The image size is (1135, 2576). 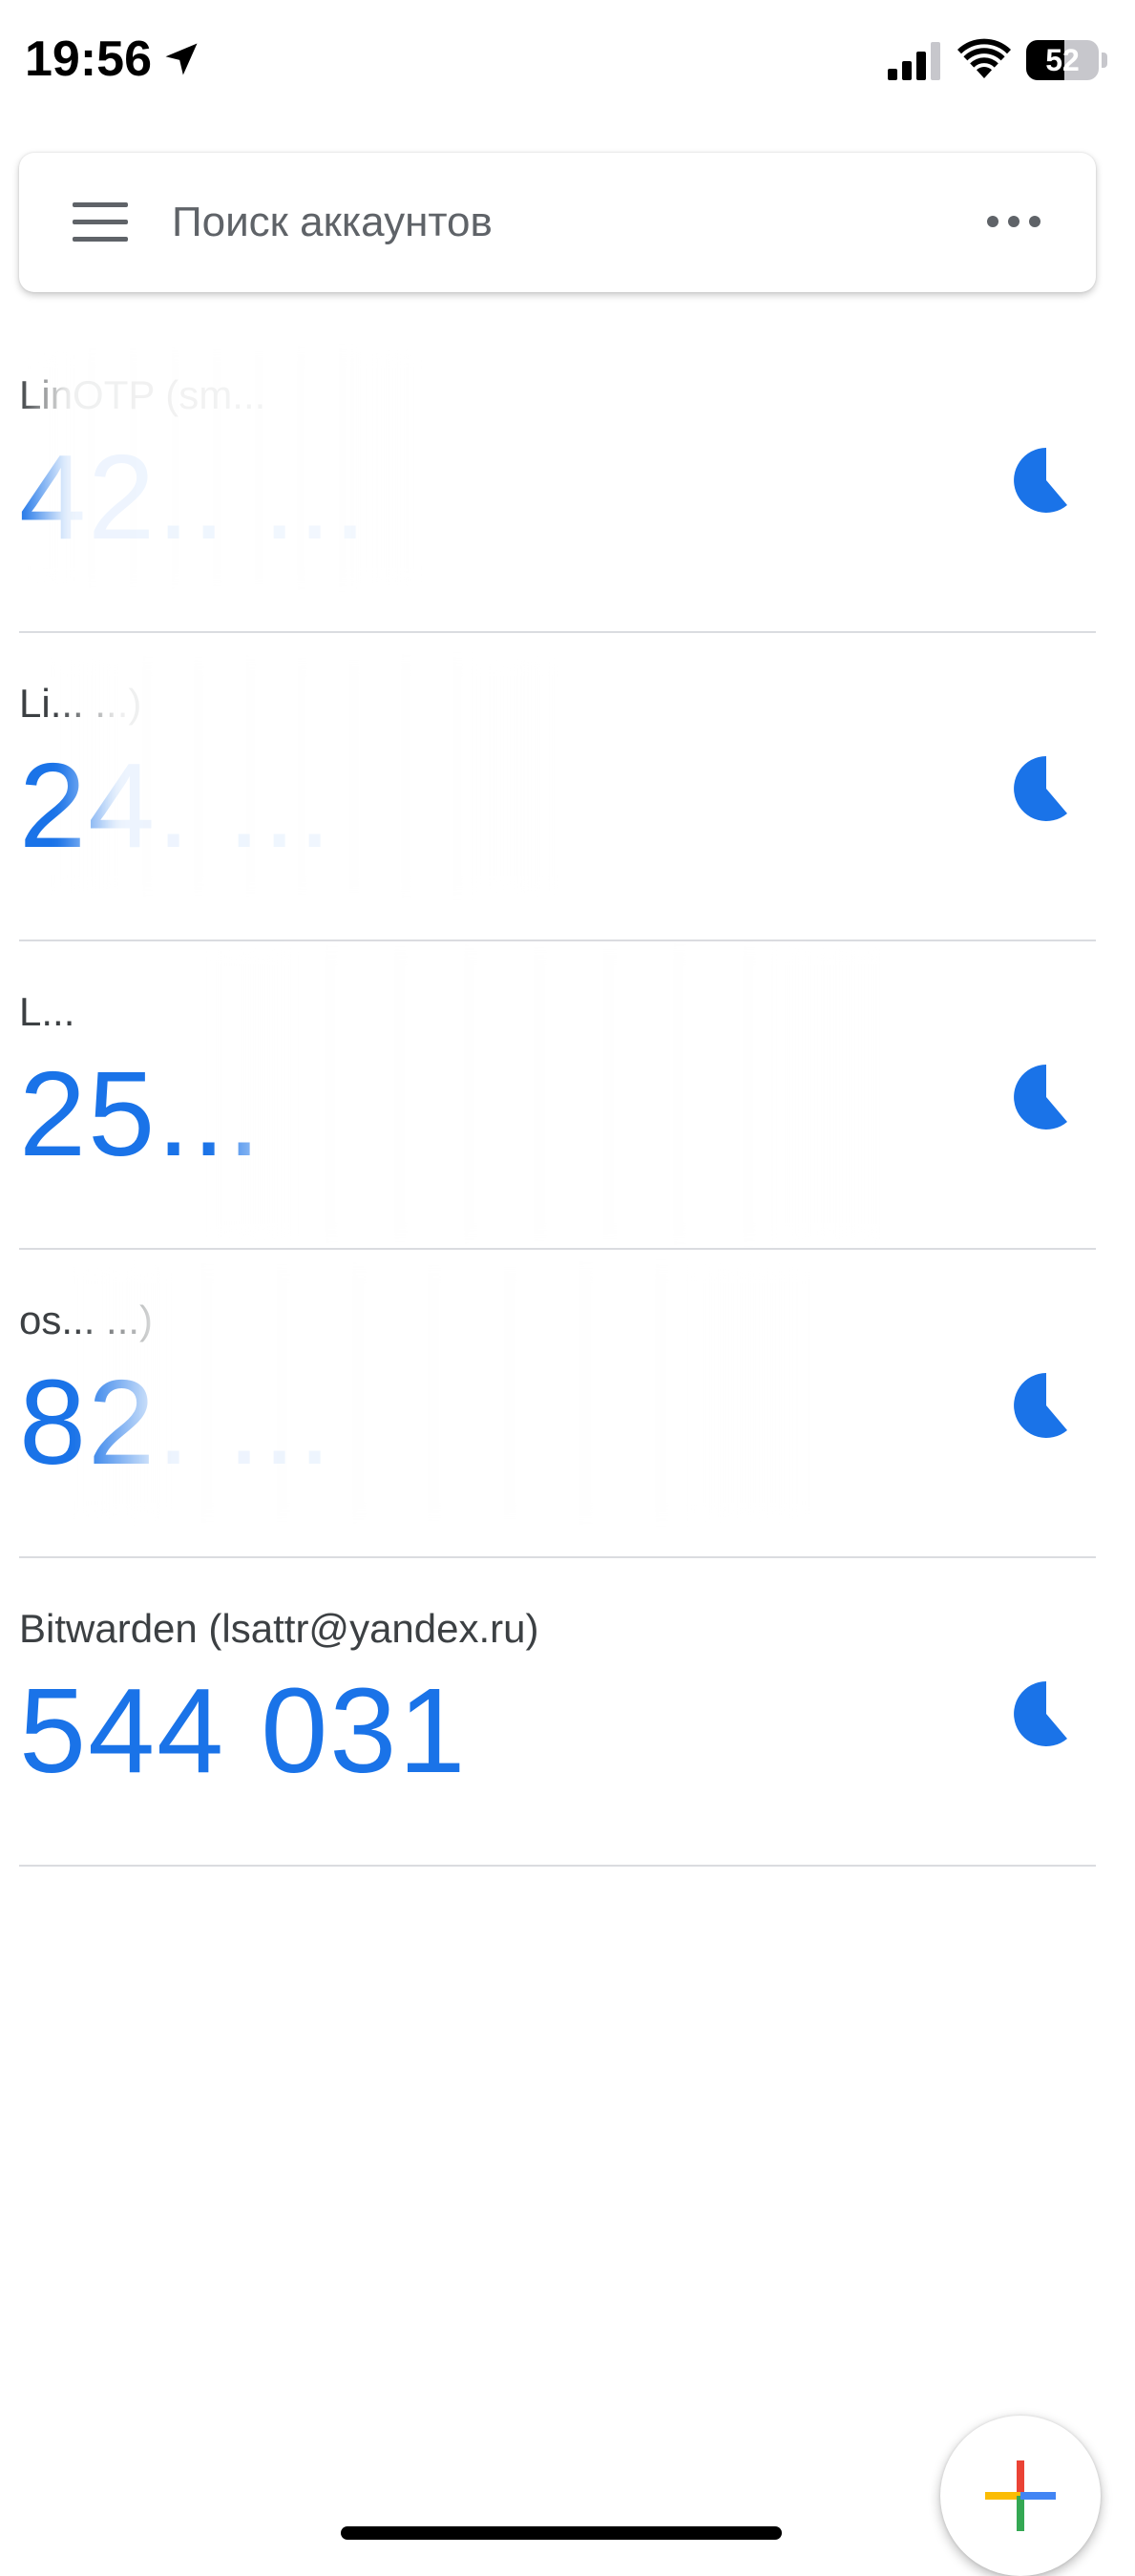 I want to click on cellular-signal-icon, so click(x=914, y=61).